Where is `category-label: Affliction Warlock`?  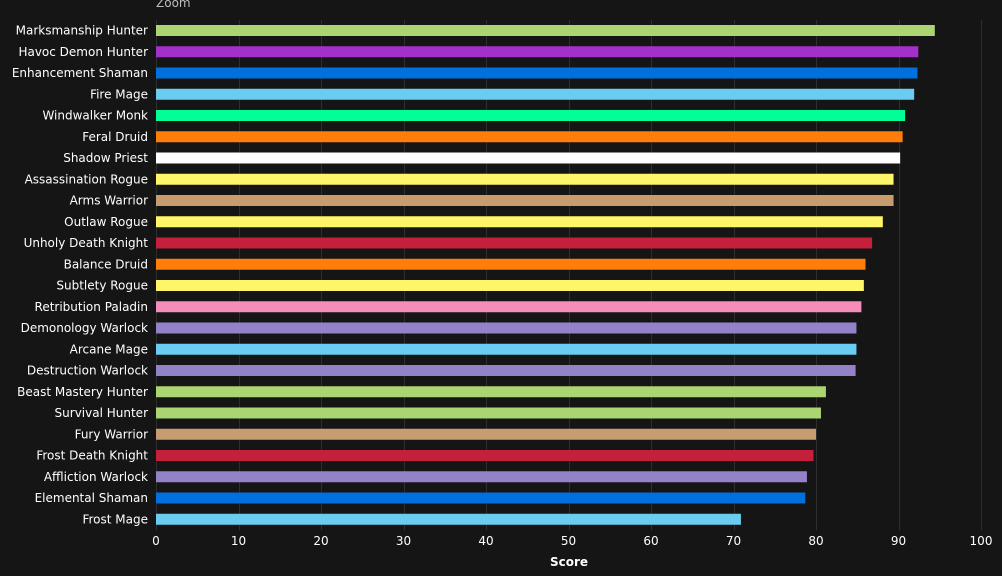 category-label: Affliction Warlock is located at coordinates (96, 477).